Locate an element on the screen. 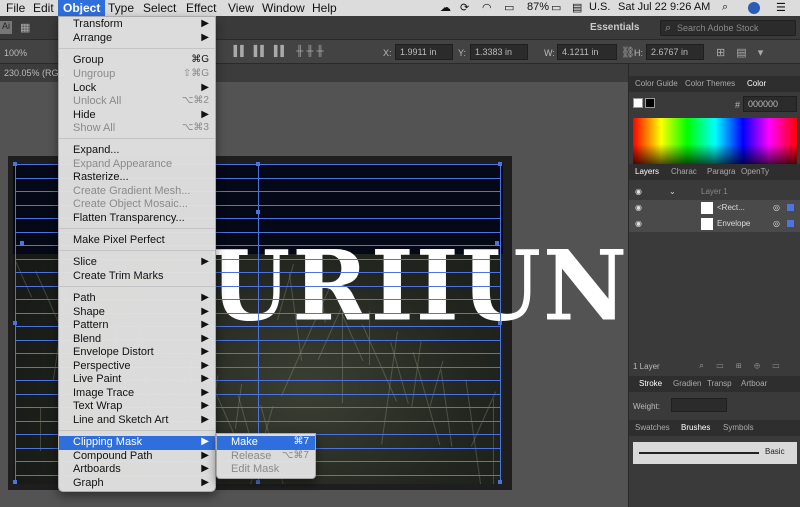 The height and width of the screenshot is (507, 800). object-menu-item-image-trace: Image Trace ▶ is located at coordinates (137, 394).